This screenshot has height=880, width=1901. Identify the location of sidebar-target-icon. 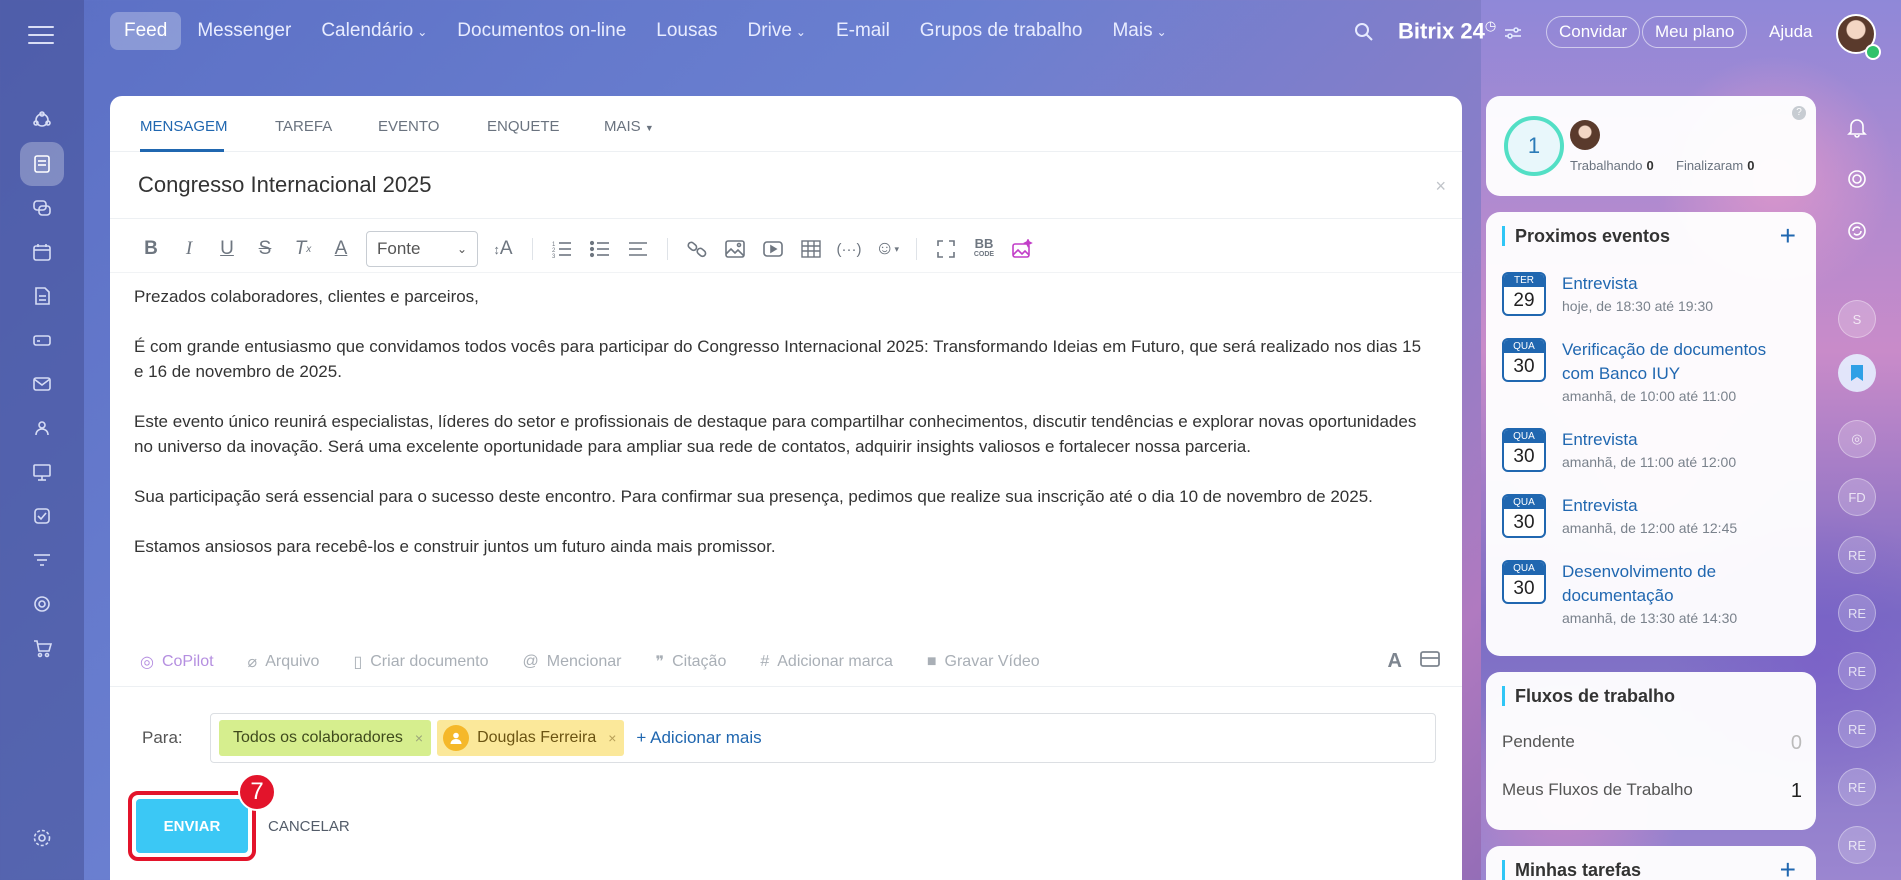
(42, 604).